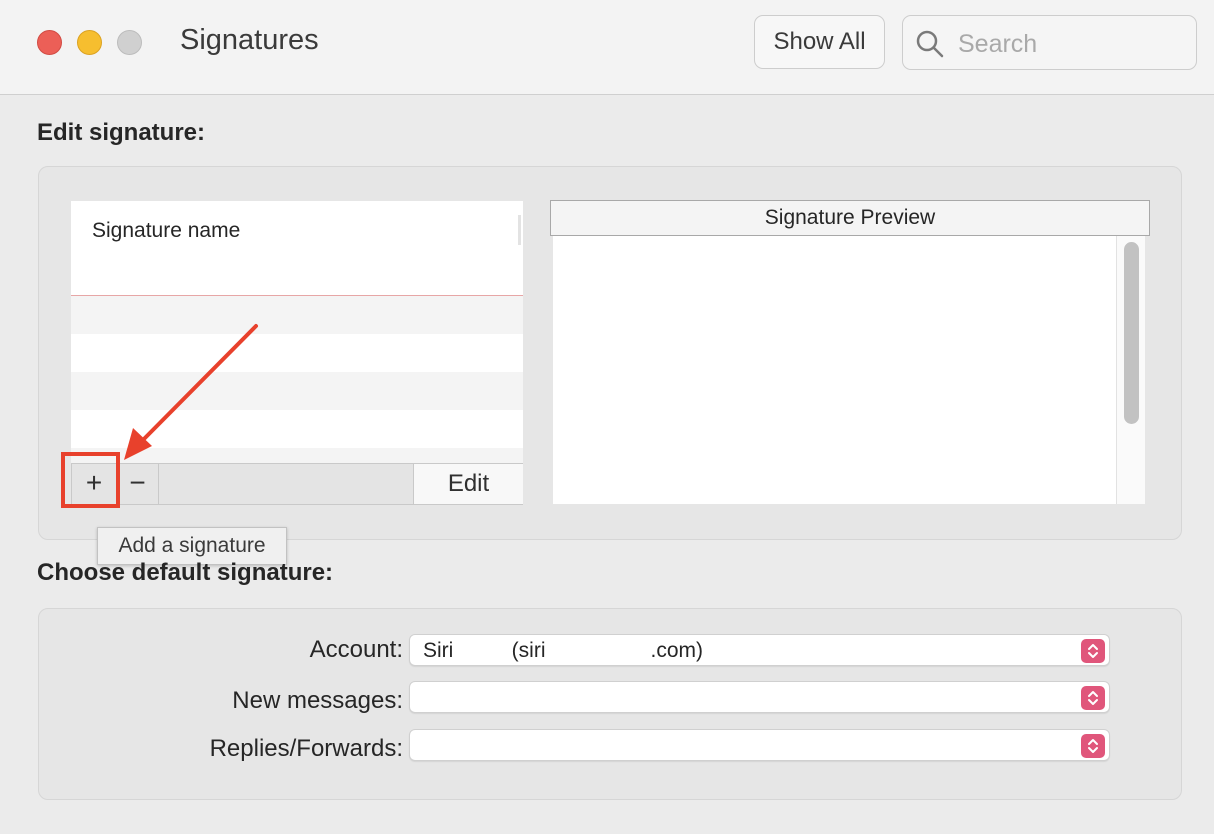  What do you see at coordinates (1131, 333) in the screenshot?
I see `preview-scrollbar-thumb` at bounding box center [1131, 333].